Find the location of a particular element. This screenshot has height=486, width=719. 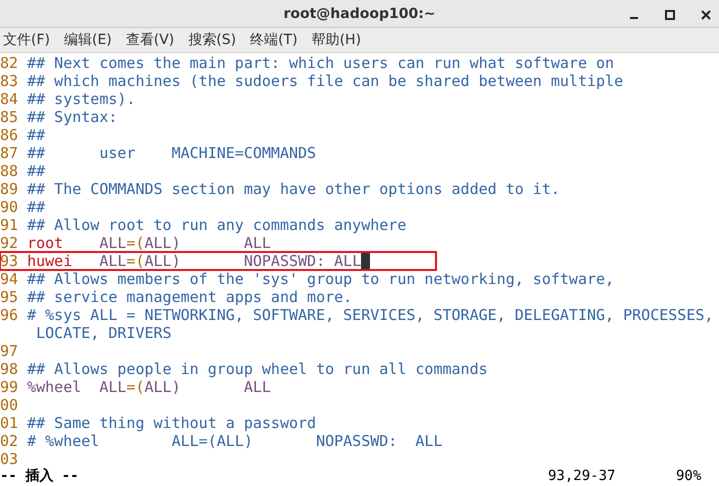

line-number: 89 is located at coordinates (10, 189).